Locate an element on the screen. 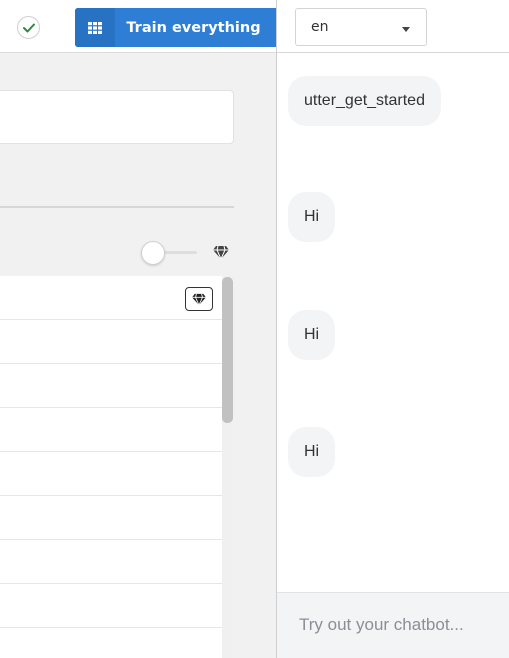 The width and height of the screenshot is (509, 658). chat-topbar: en is located at coordinates (393, 26).